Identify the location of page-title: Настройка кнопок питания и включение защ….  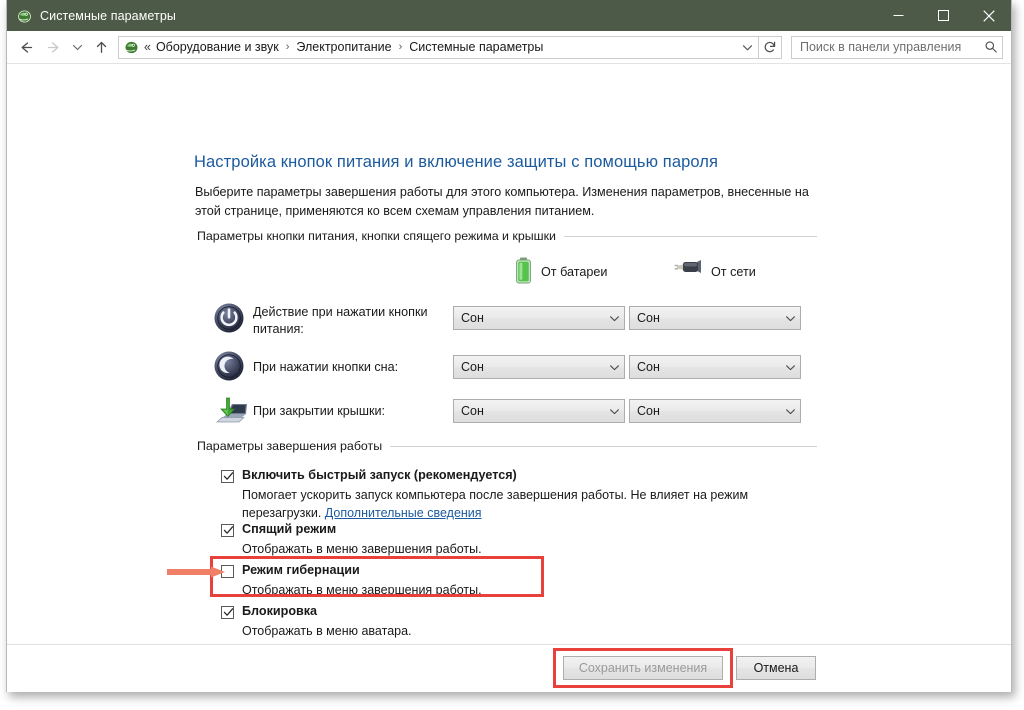
(456, 162).